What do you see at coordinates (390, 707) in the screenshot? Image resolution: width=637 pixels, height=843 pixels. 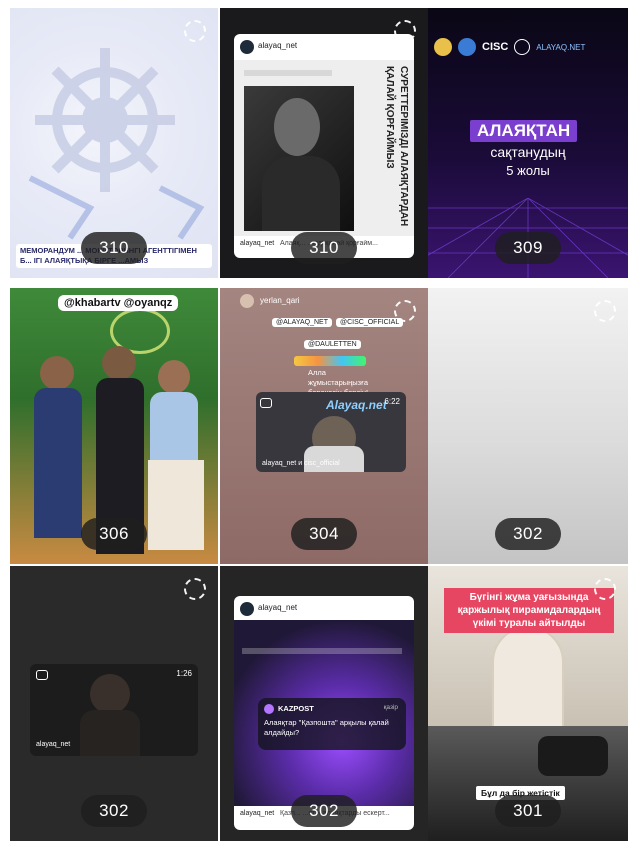 I see `news-time: қазір` at bounding box center [390, 707].